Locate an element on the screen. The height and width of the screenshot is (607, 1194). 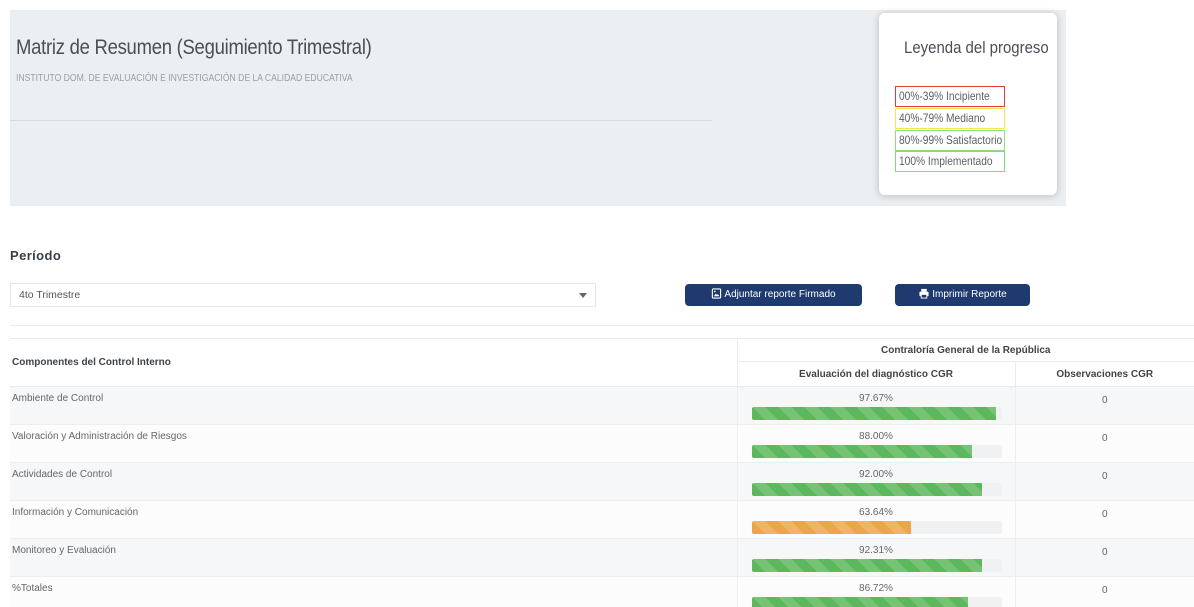
evaluation-cell: 86.72% is located at coordinates (875, 591).